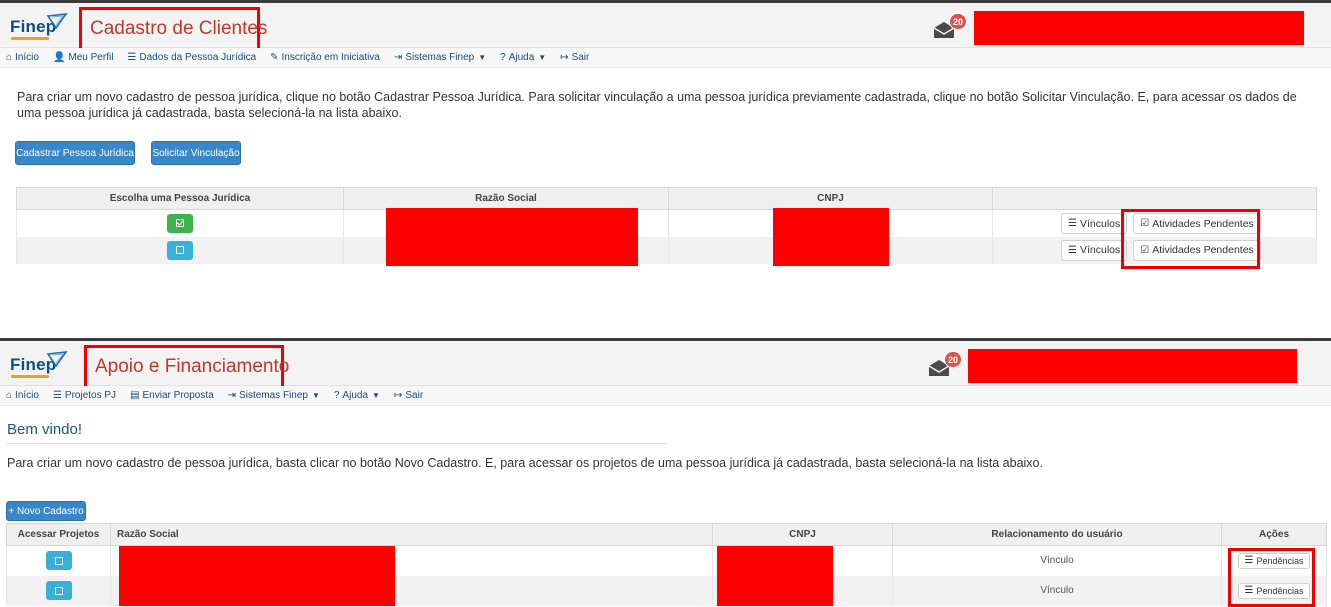 The width and height of the screenshot is (1331, 607). I want to click on page-title-text: Apoio e Financiamento, so click(192, 366).